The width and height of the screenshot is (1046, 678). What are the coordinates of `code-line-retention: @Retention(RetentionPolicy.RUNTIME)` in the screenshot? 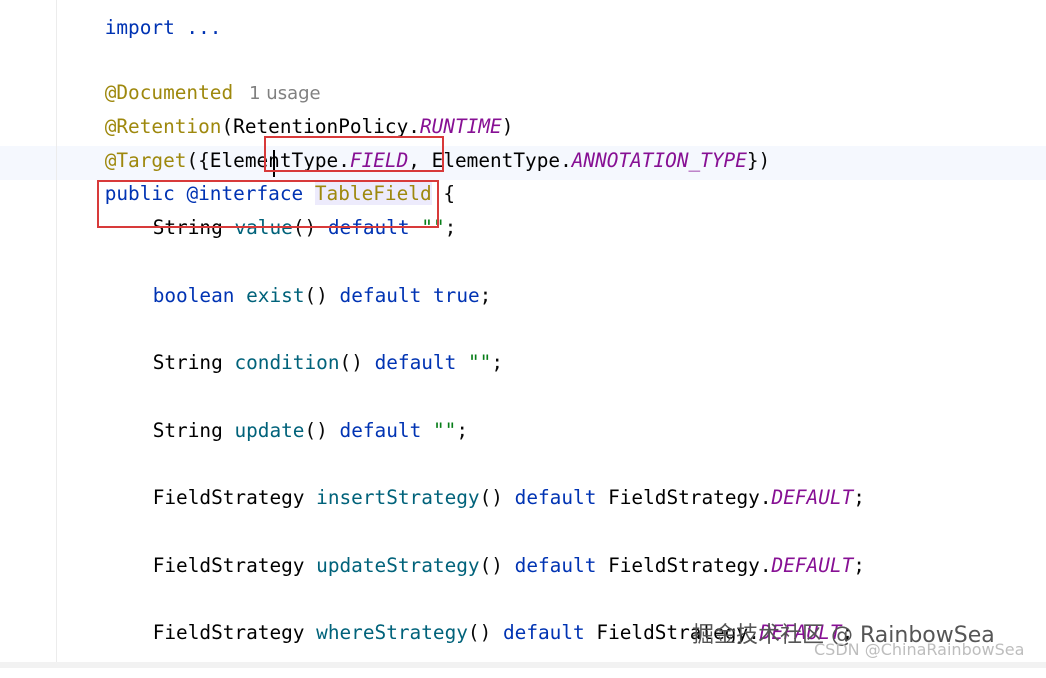 It's located at (286, 110).